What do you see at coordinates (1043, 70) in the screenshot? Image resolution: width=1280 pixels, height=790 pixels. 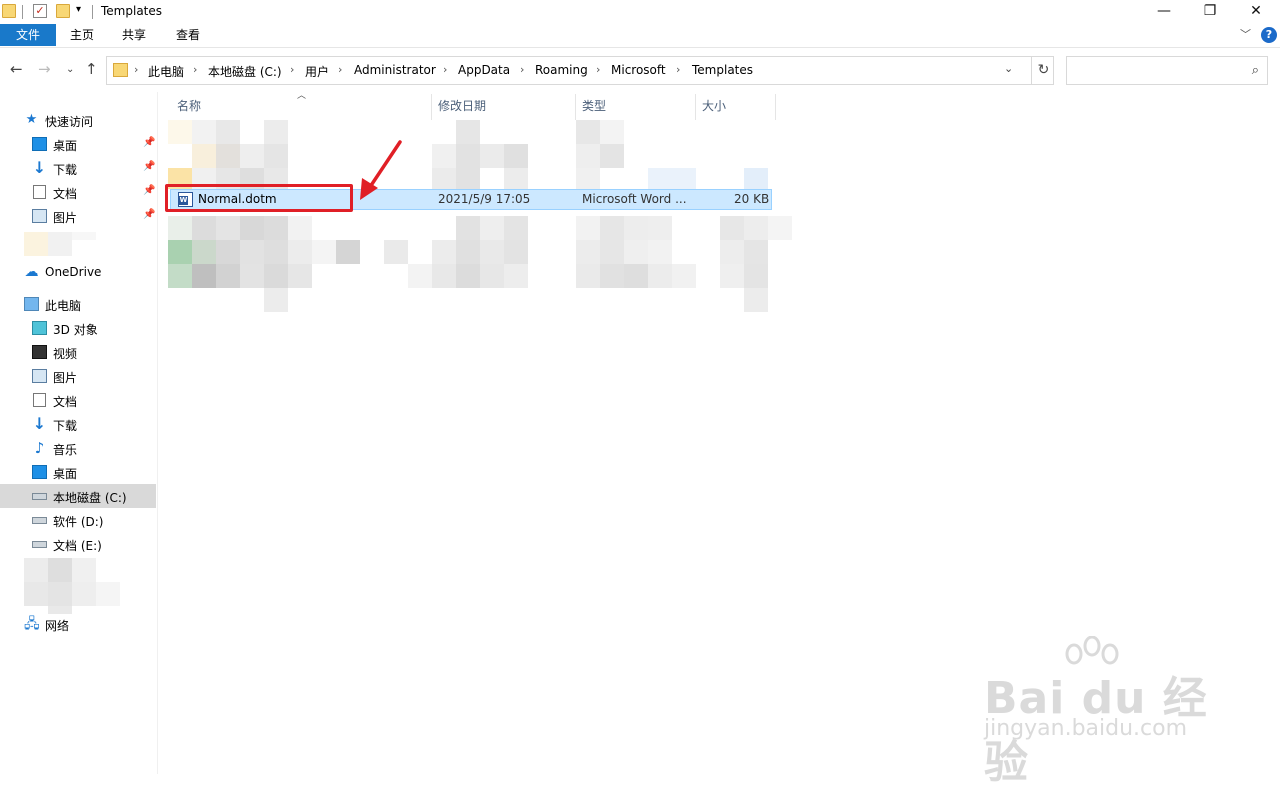 I see `refresh-icon: ↻` at bounding box center [1043, 70].